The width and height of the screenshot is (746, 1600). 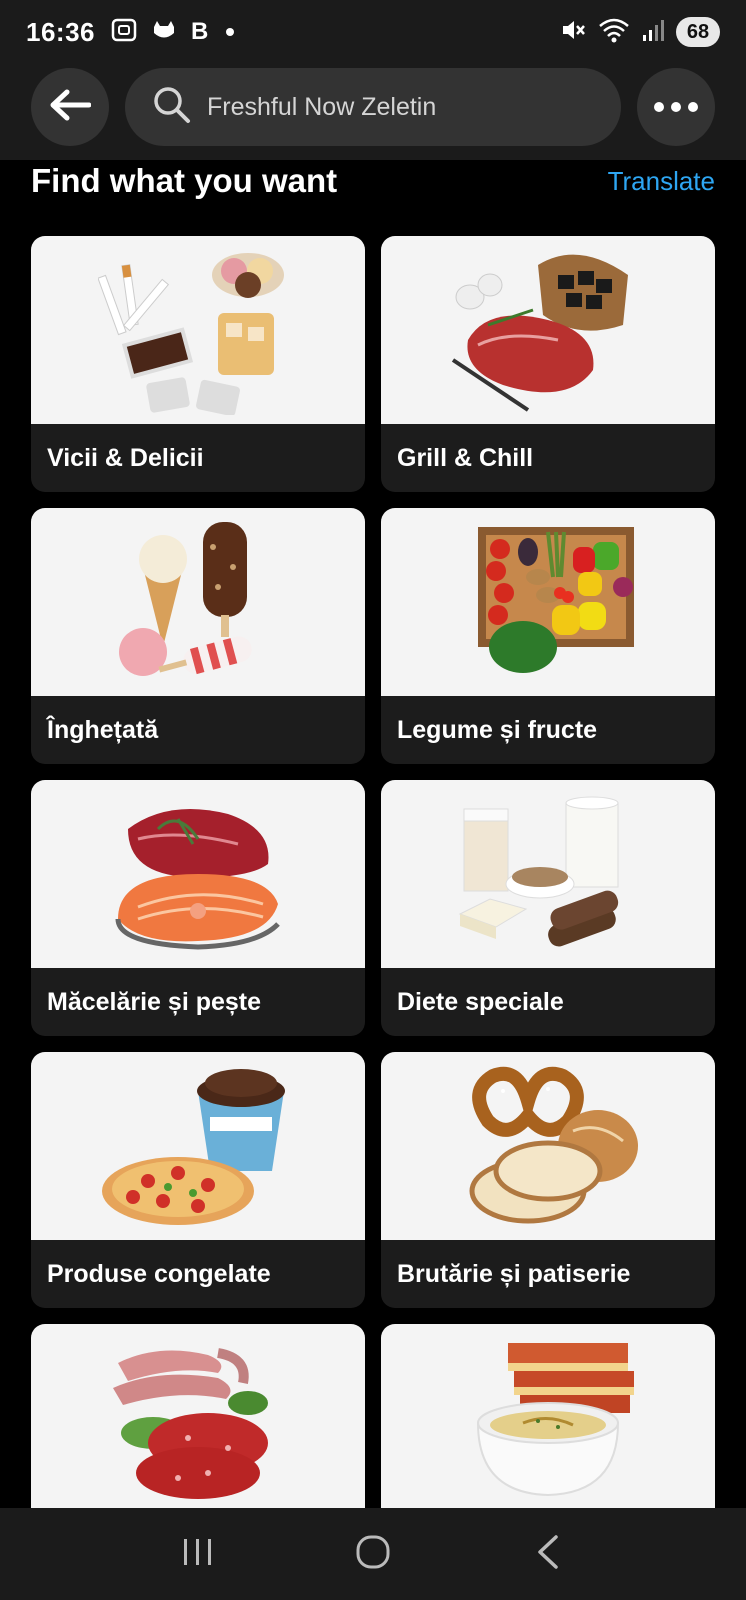 I want to click on category-label: Grill & Chill, so click(x=465, y=457).